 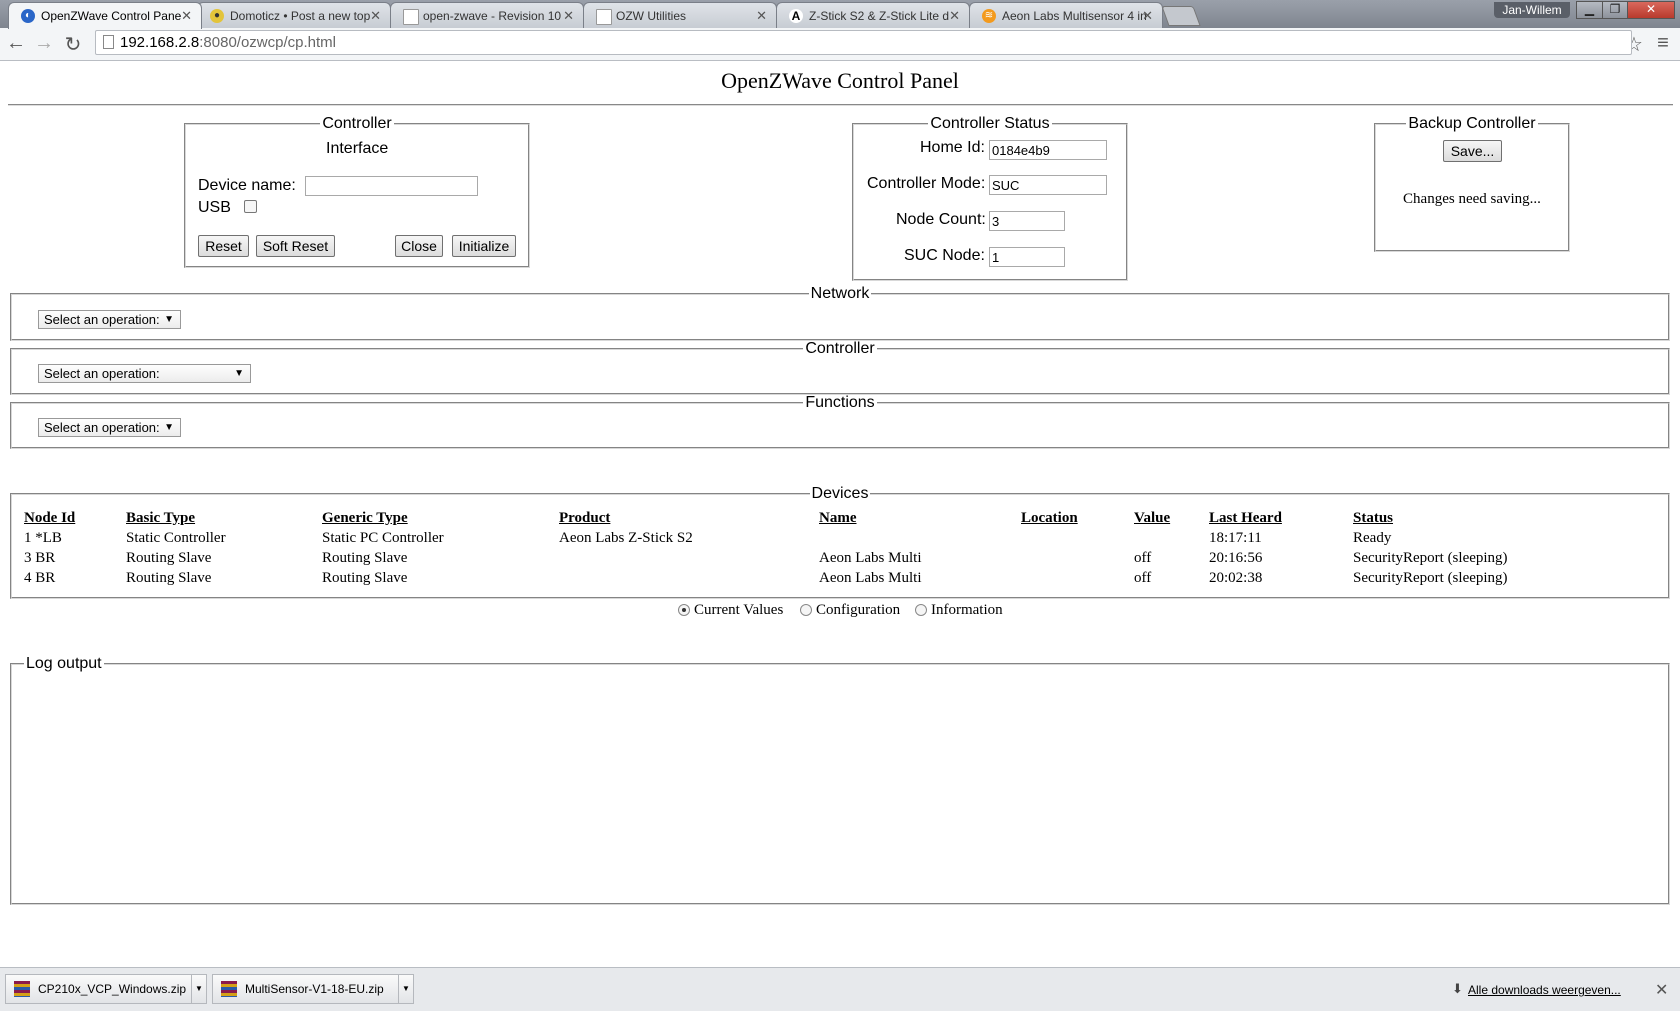 I want to click on device-name-input, so click(x=391, y=186).